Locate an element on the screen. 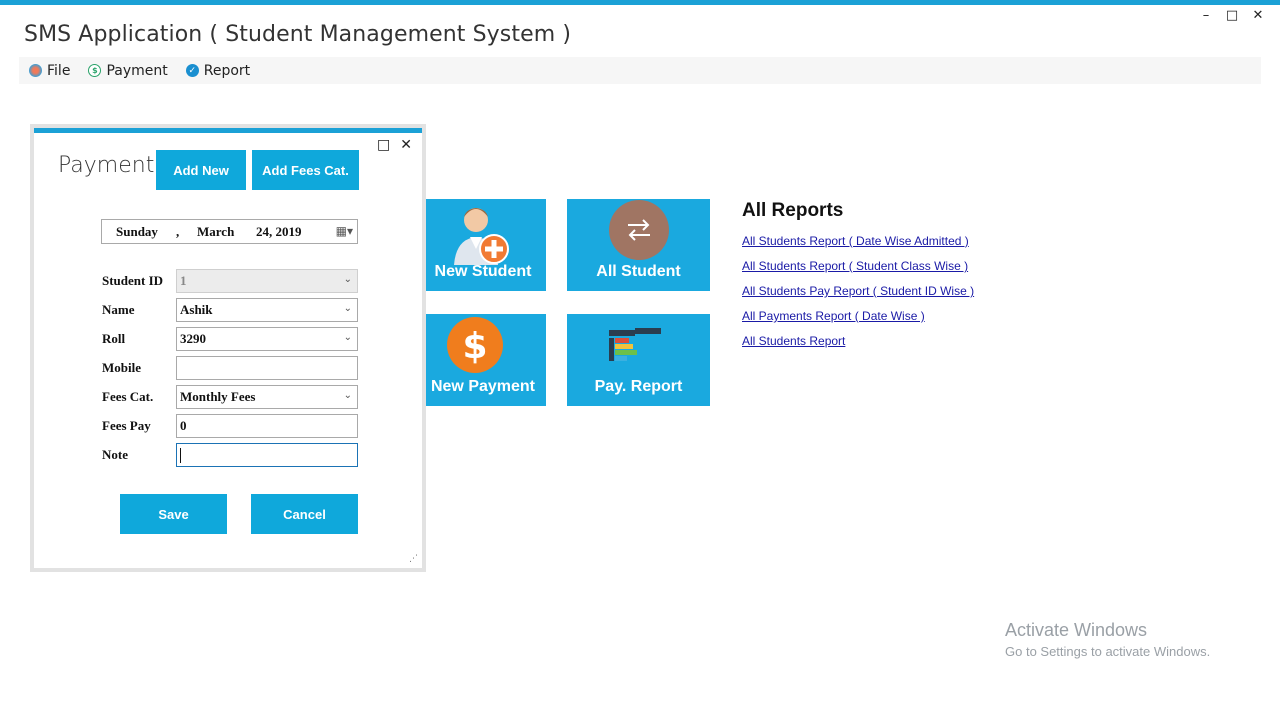 The width and height of the screenshot is (1280, 720). menu-payment: $ Payment is located at coordinates (128, 70).